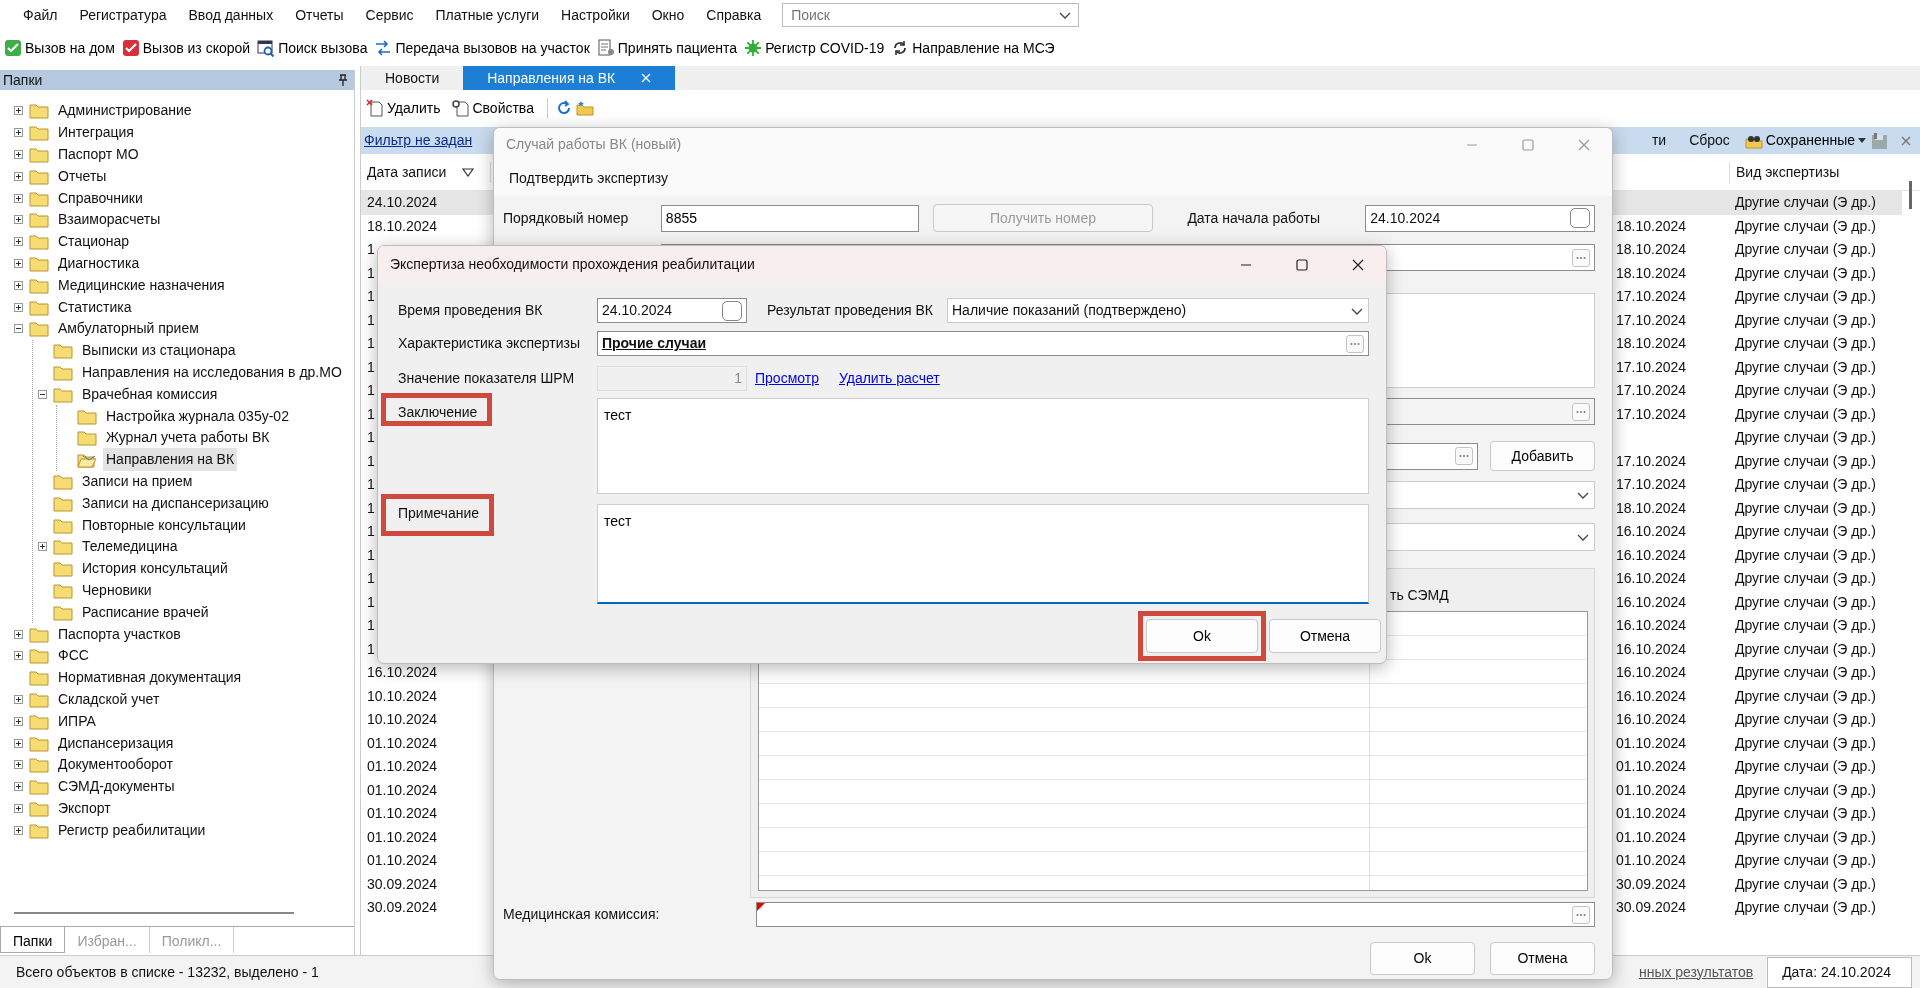 The width and height of the screenshot is (1920, 988). Describe the element at coordinates (77, 721) in the screenshot. I see `tree-item: ИПРА` at that location.